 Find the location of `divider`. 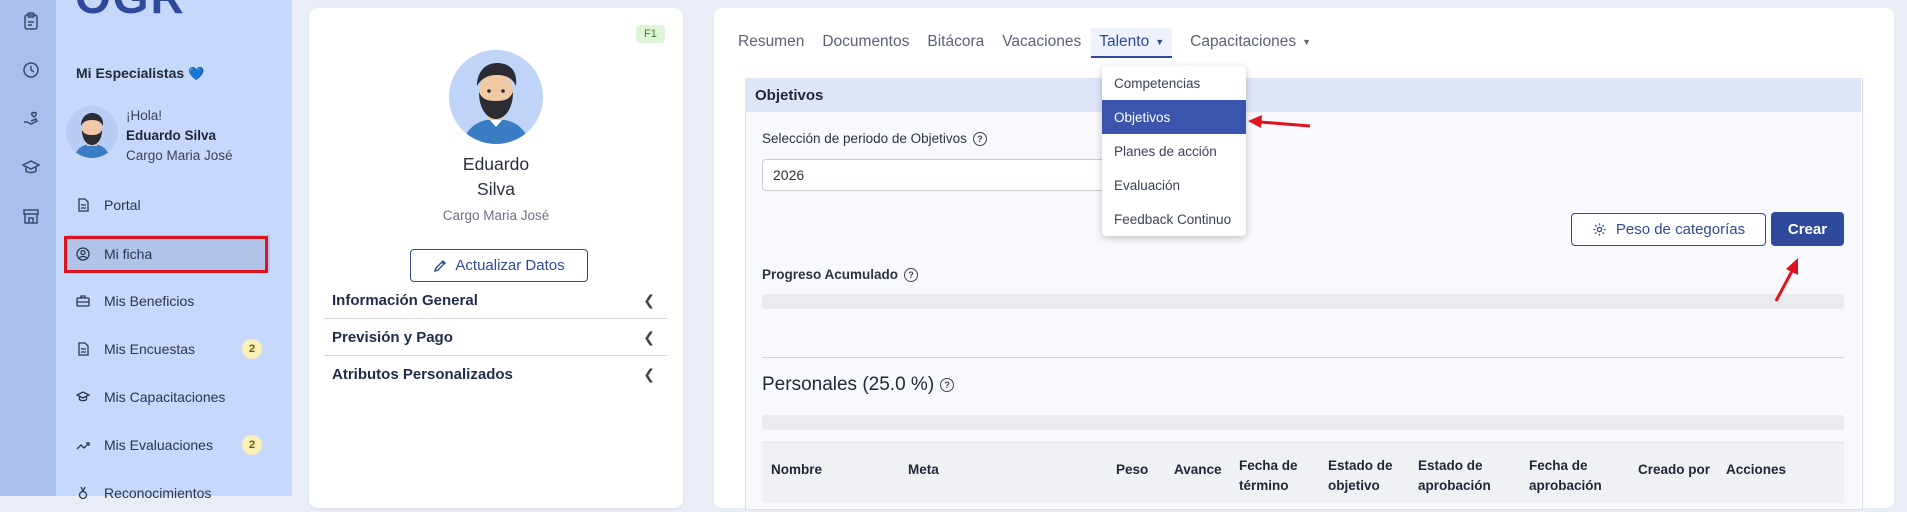

divider is located at coordinates (1303, 357).